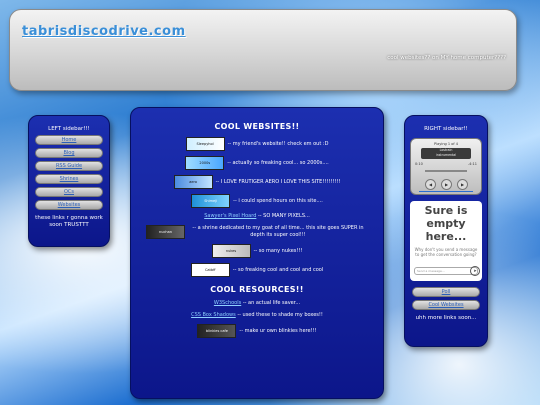  I want to click on list-item: nukes -- so many nukes!!!, so click(257, 251).